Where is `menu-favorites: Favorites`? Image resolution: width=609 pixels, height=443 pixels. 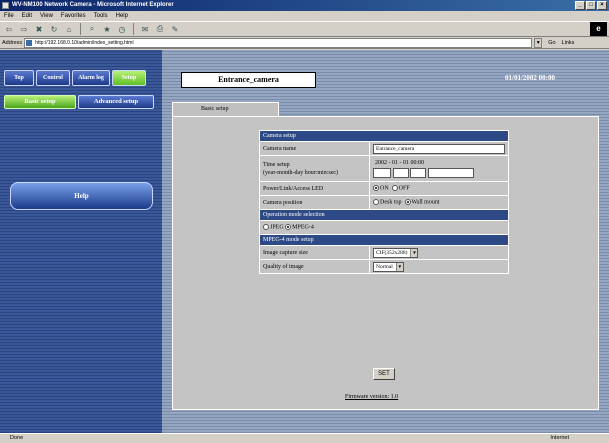
menu-favorites: Favorites is located at coordinates (73, 16).